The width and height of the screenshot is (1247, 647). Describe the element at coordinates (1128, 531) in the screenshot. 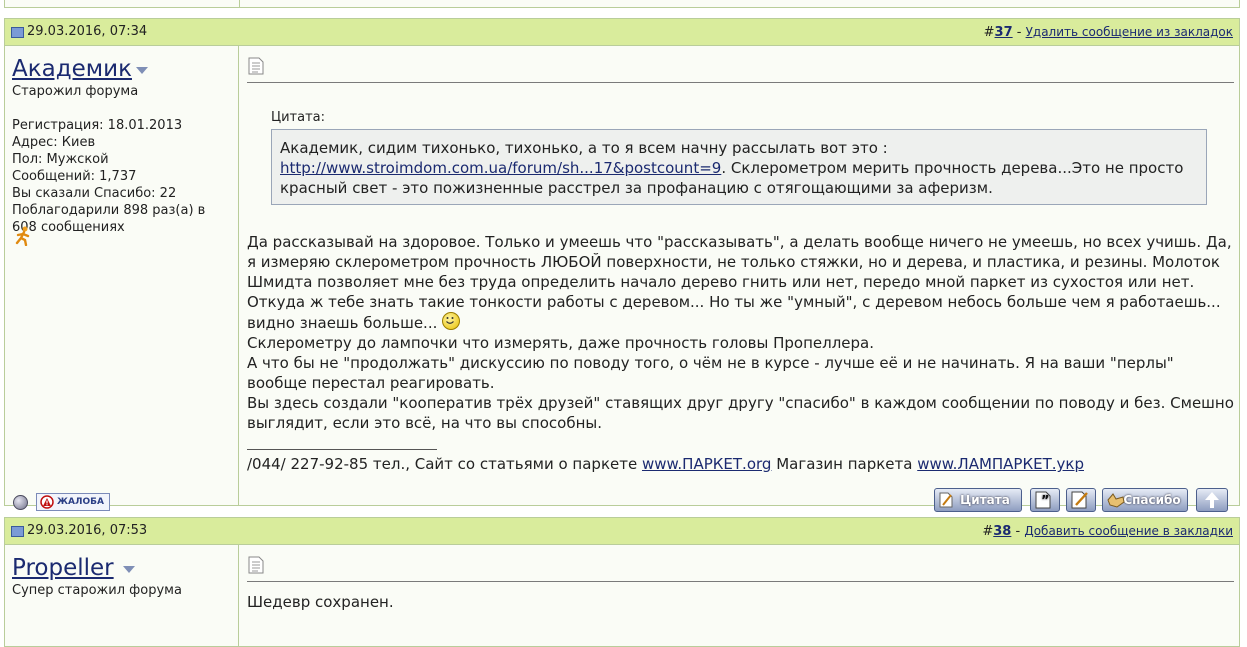

I see `add-bookmark-link: Добавить сообщение в закладки` at that location.